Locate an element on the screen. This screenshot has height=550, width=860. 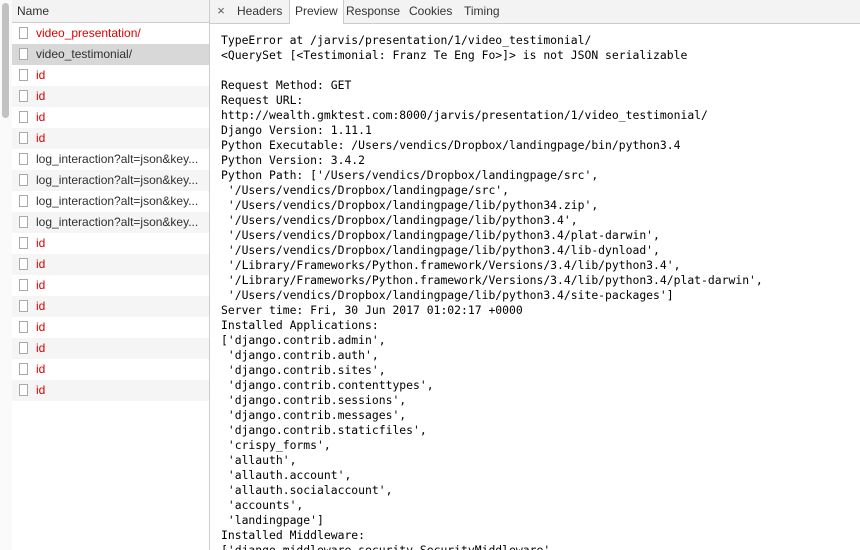
preview-line: 'landingpage'] is located at coordinates (272, 520).